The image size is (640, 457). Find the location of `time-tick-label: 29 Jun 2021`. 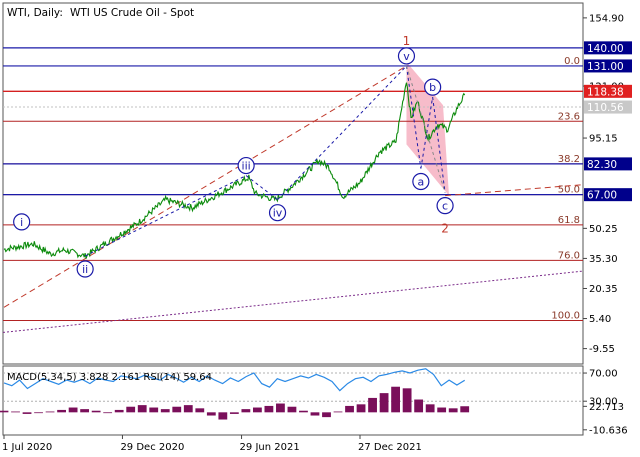

time-tick-label: 29 Jun 2021 is located at coordinates (270, 447).